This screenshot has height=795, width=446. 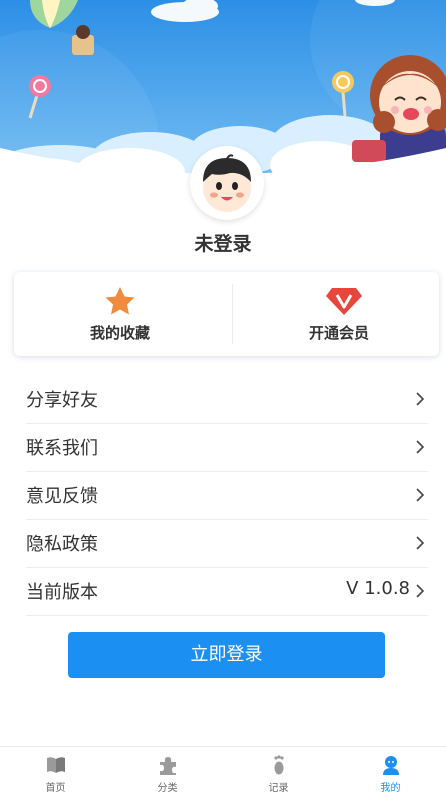 I want to click on version-value: V 1.0.8, so click(x=378, y=588).